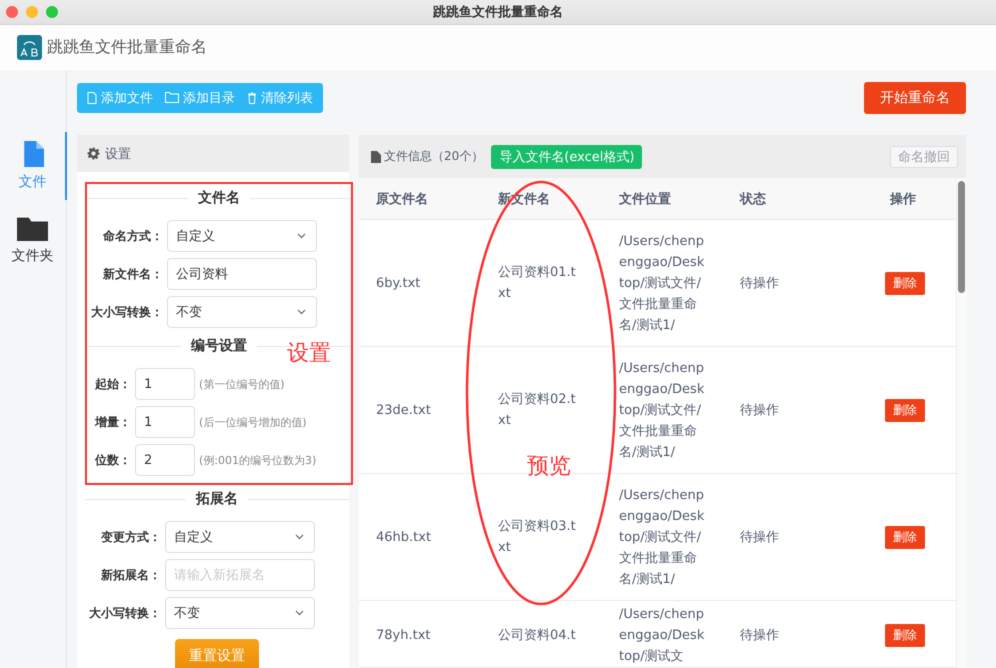 The image size is (996, 668). Describe the element at coordinates (752, 200) in the screenshot. I see `column-header: 状态` at that location.